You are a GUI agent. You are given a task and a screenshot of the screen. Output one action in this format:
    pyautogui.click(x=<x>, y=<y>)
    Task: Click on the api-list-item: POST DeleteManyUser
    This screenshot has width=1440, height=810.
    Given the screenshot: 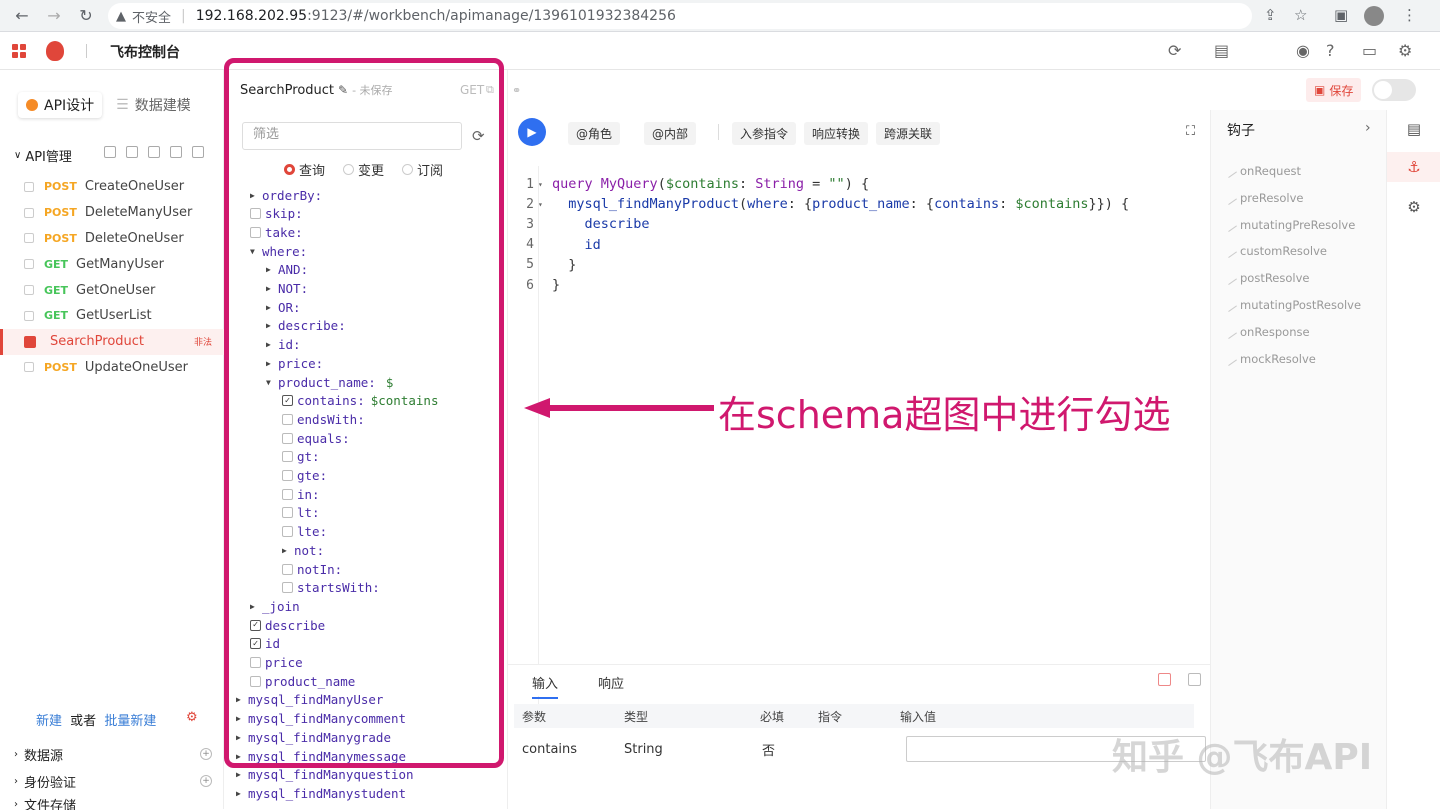 What is the action you would take?
    pyautogui.click(x=112, y=213)
    